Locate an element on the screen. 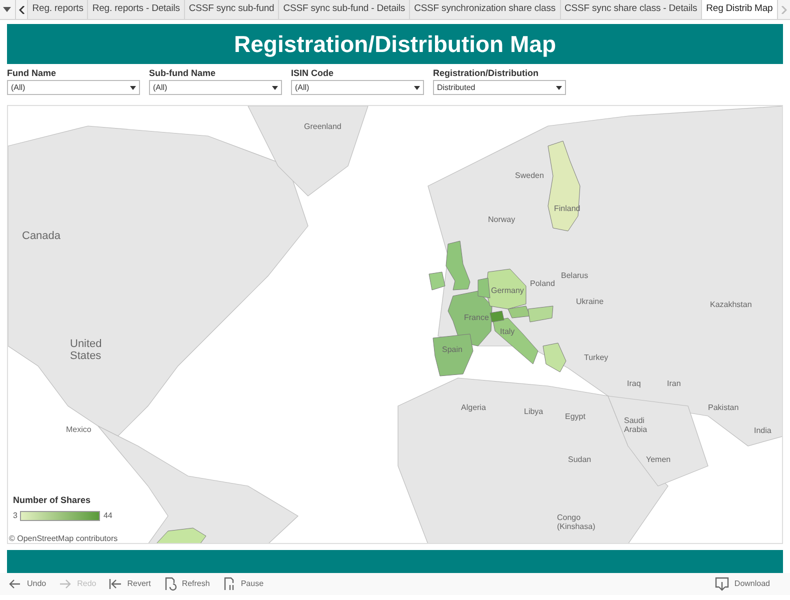 This screenshot has height=600, width=790. dashboard-title: Registration/Distribution Map is located at coordinates (395, 44).